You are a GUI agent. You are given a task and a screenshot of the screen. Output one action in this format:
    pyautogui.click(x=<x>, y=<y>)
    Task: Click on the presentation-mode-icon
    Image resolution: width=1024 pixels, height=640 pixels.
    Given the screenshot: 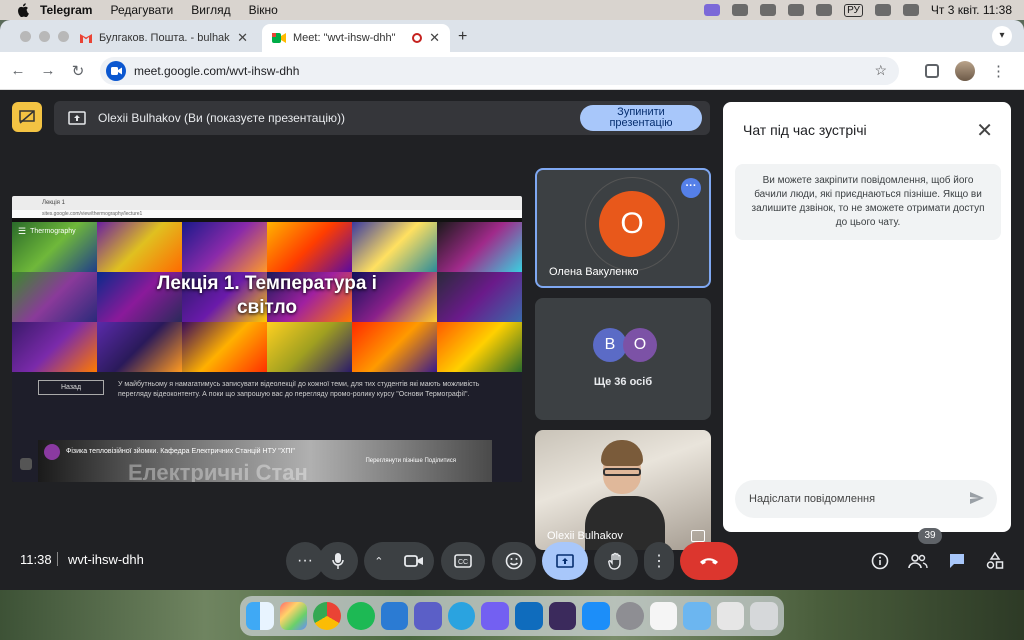 What is the action you would take?
    pyautogui.click(x=27, y=117)
    